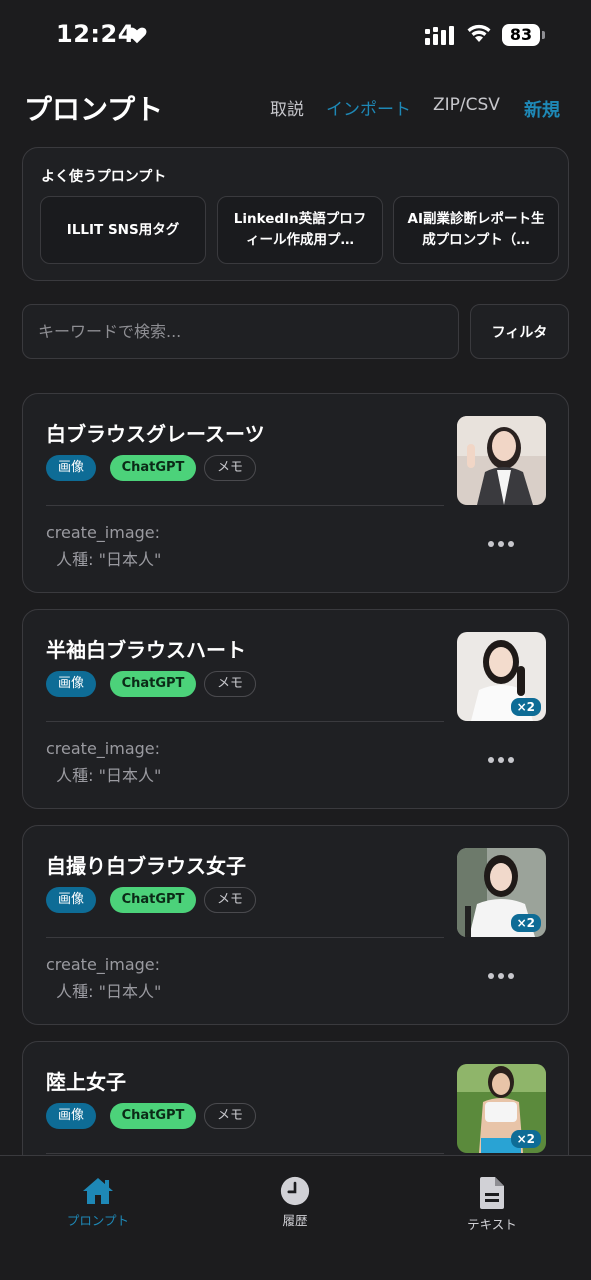  What do you see at coordinates (368, 107) in the screenshot?
I see `import-link: インポート` at bounding box center [368, 107].